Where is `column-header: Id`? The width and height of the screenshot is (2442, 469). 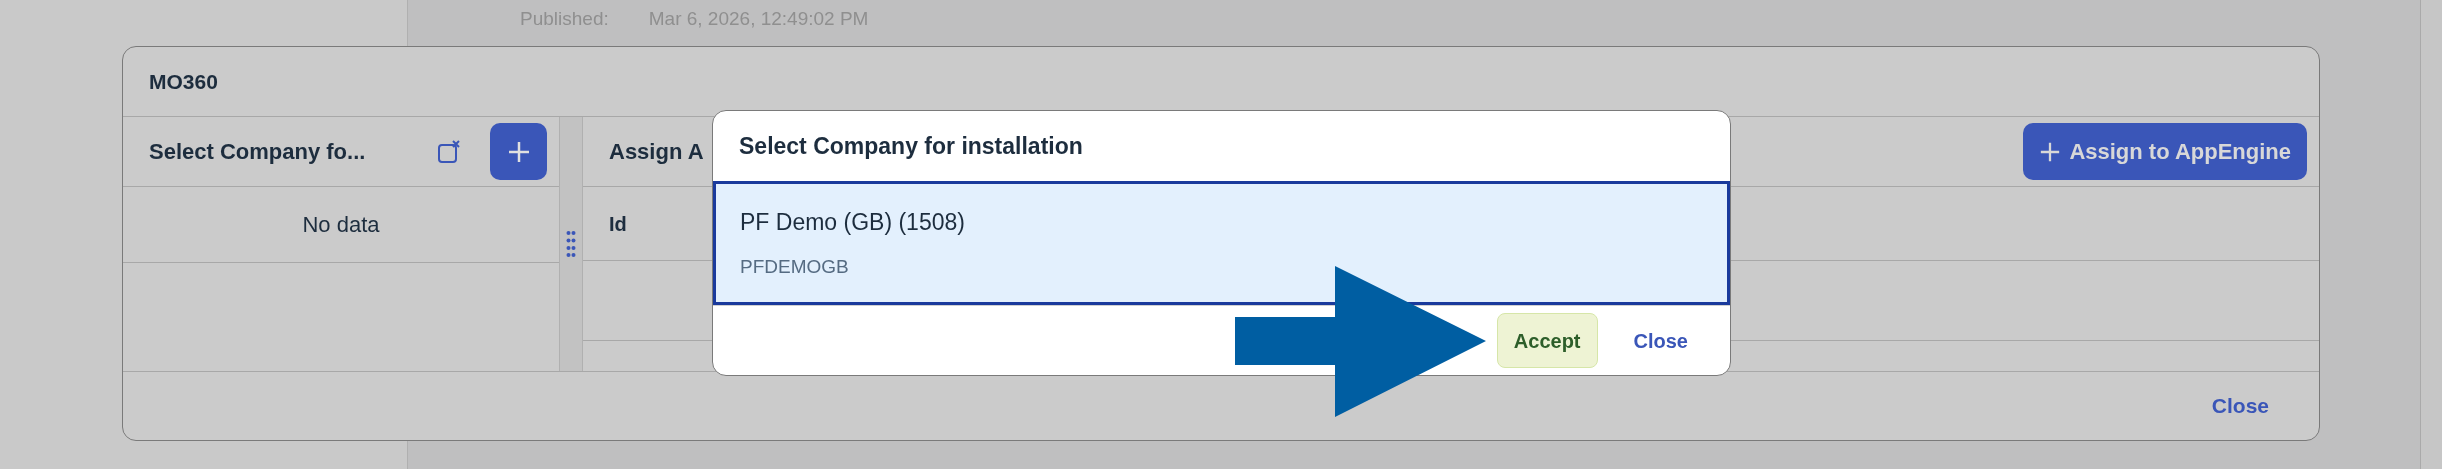 column-header: Id is located at coordinates (618, 224).